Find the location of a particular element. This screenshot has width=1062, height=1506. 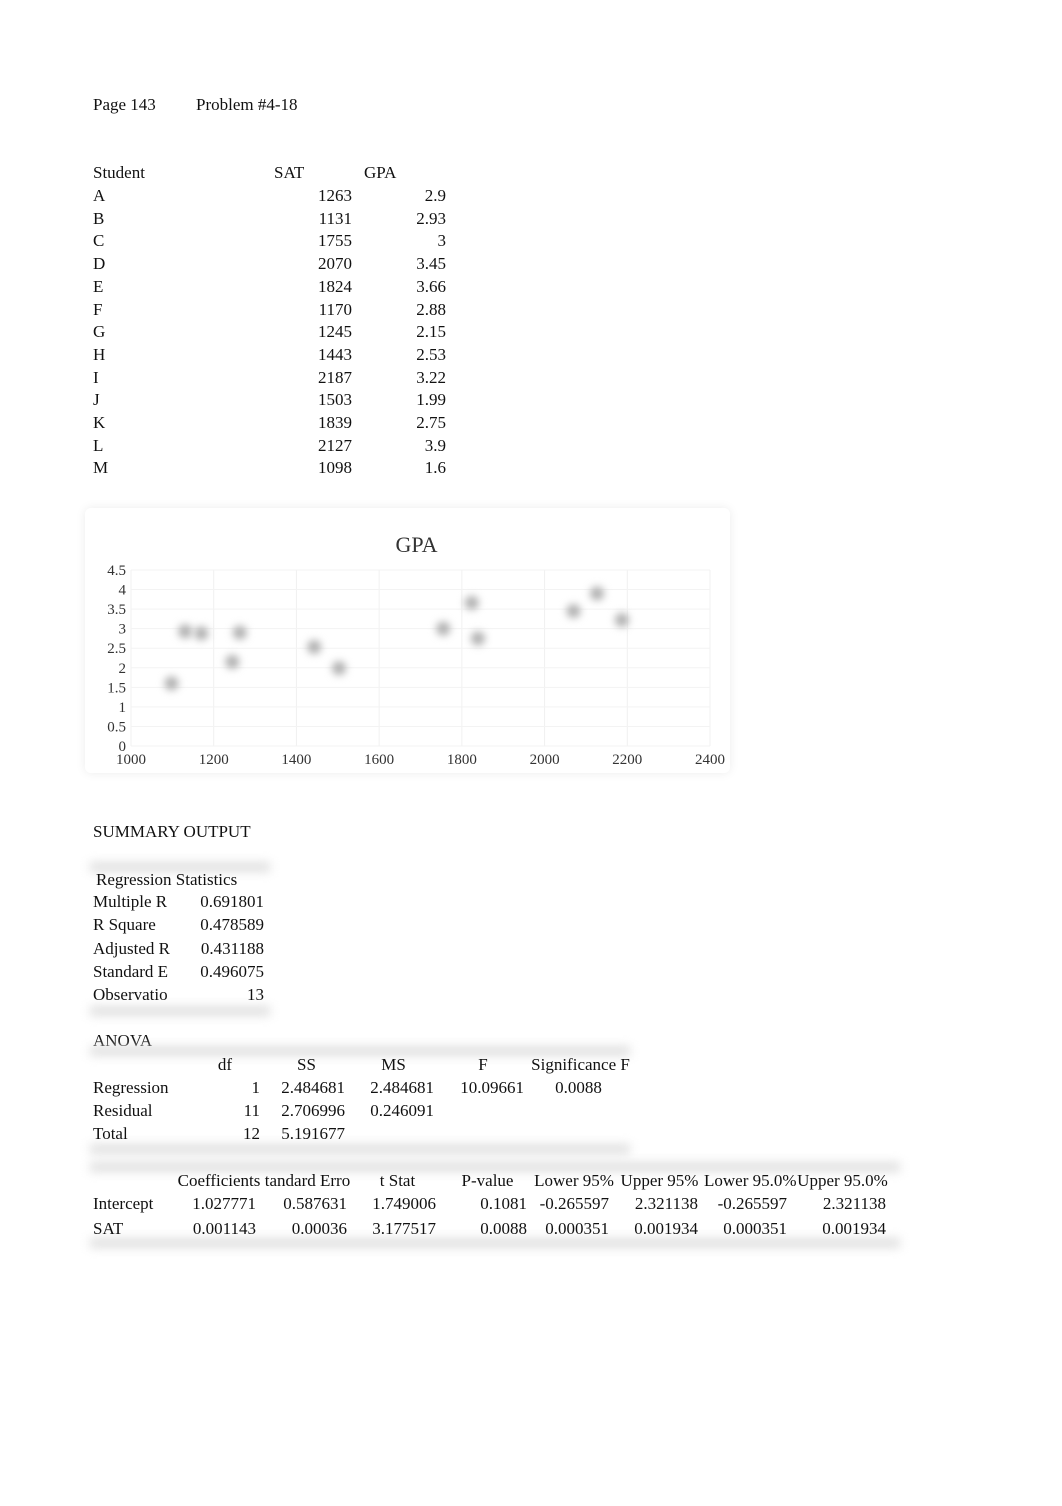

student-name: C is located at coordinates (99, 241).